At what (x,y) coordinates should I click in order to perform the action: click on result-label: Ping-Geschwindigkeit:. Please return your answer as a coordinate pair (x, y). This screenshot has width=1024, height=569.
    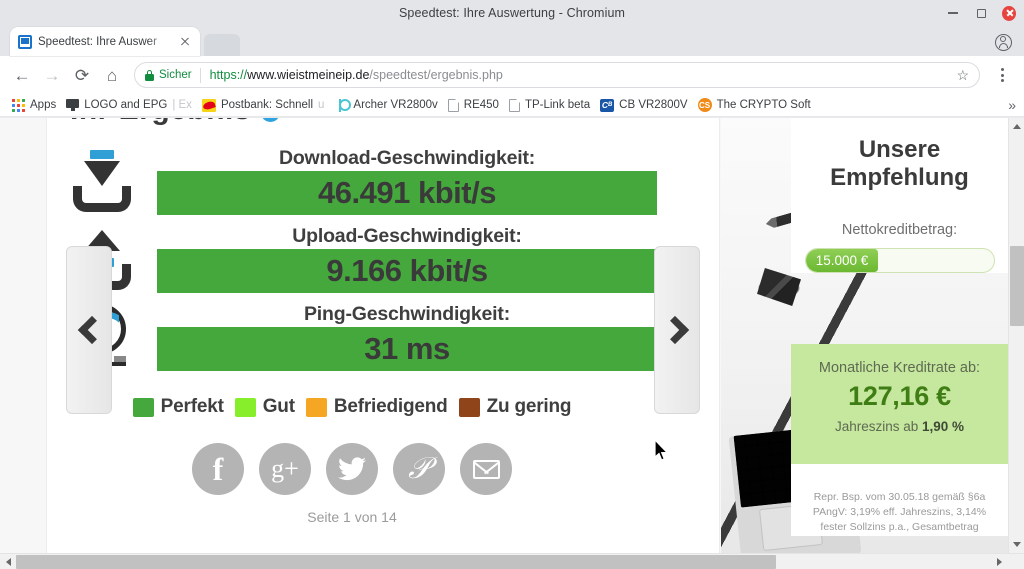
    Looking at the image, I should click on (407, 314).